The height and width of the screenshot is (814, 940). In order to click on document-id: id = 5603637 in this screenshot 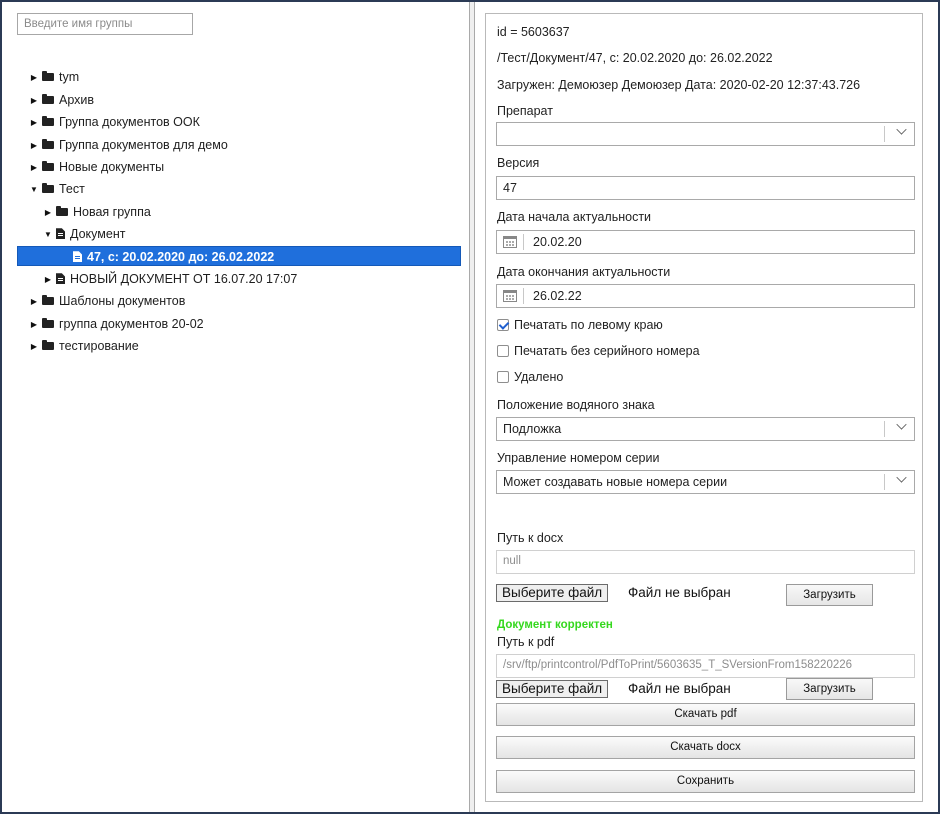, I will do `click(533, 32)`.